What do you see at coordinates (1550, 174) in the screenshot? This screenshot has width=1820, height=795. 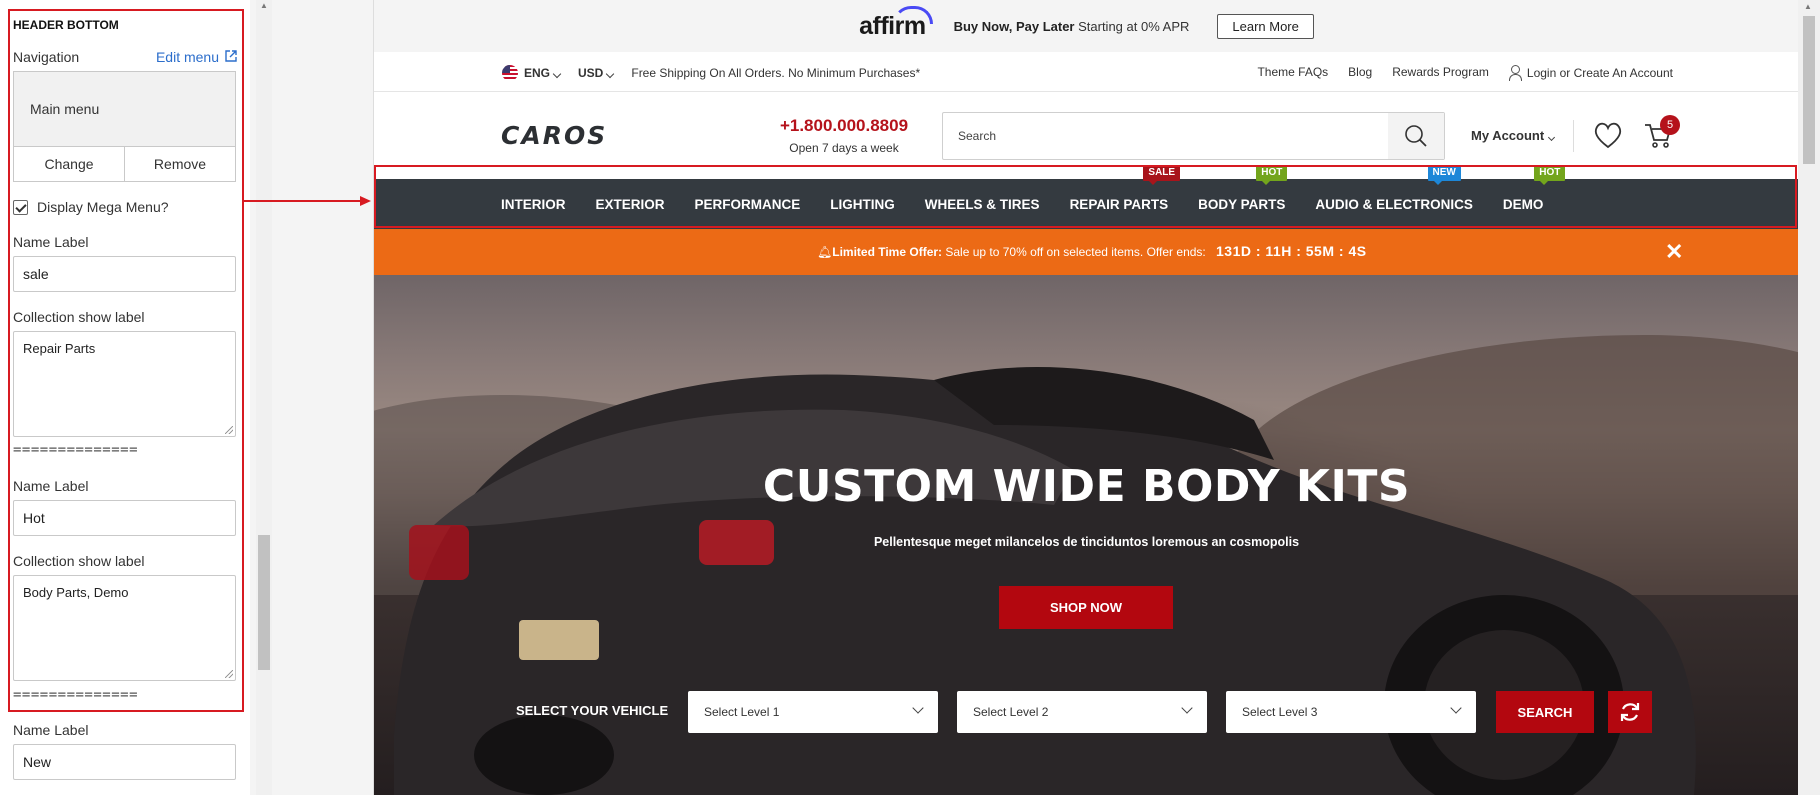 I see `hot-badge-demo: Hot` at bounding box center [1550, 174].